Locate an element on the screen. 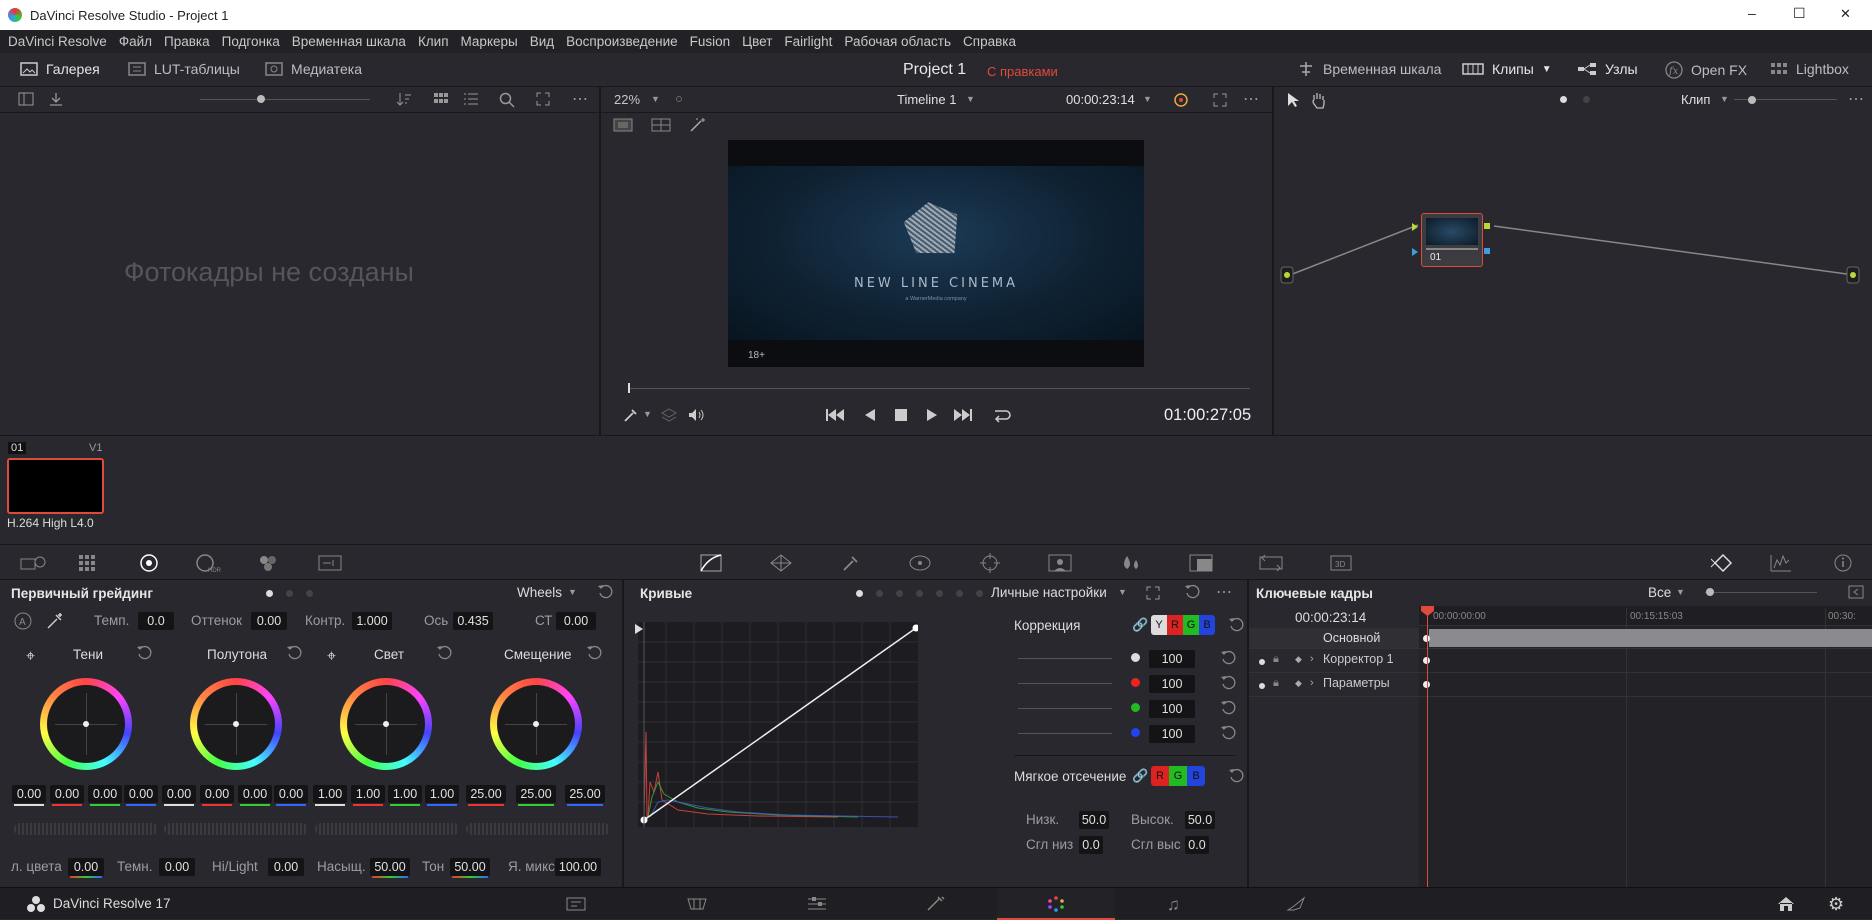  search-icon is located at coordinates (507, 100).